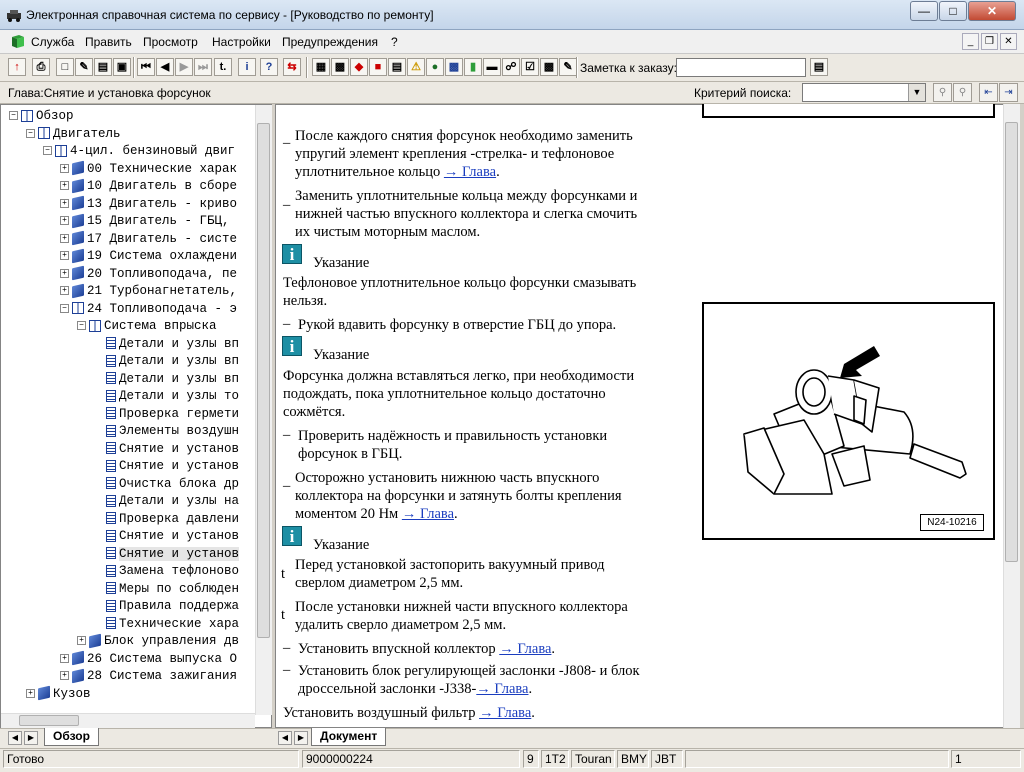  What do you see at coordinates (435, 67) in the screenshot?
I see `globe-icon: ●` at bounding box center [435, 67].